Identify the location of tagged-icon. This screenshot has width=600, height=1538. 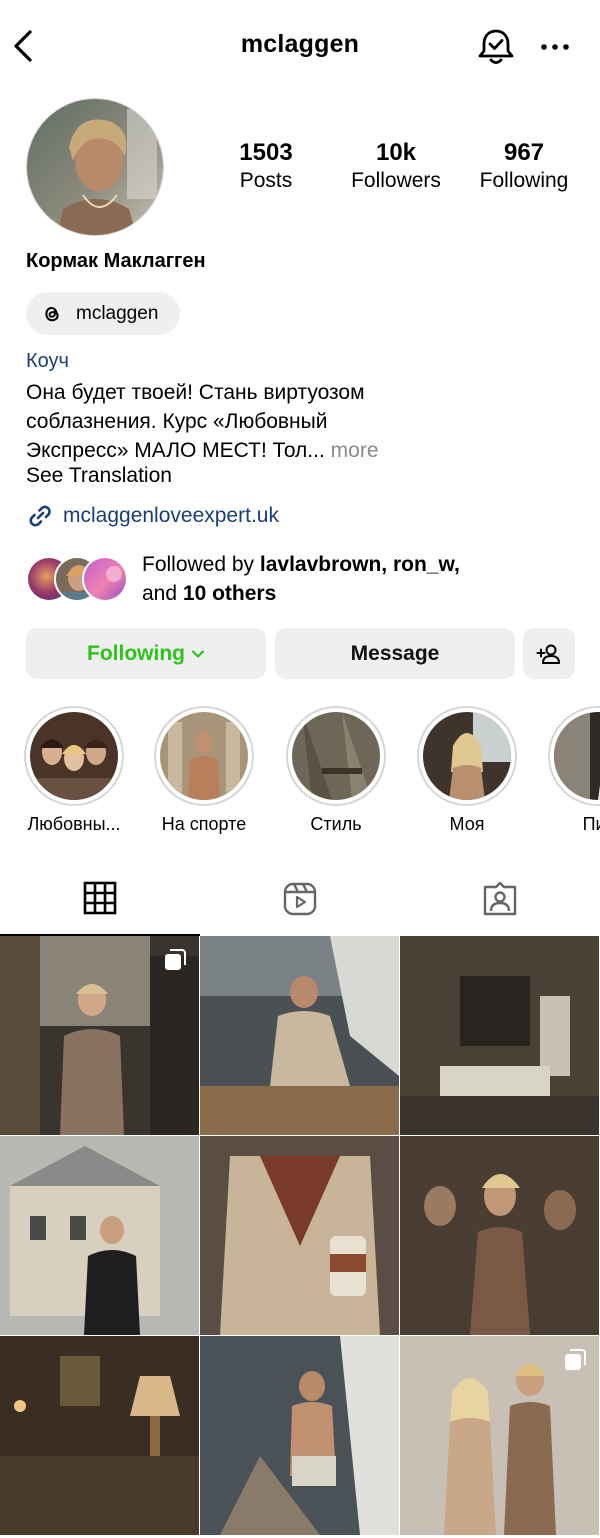
(500, 899).